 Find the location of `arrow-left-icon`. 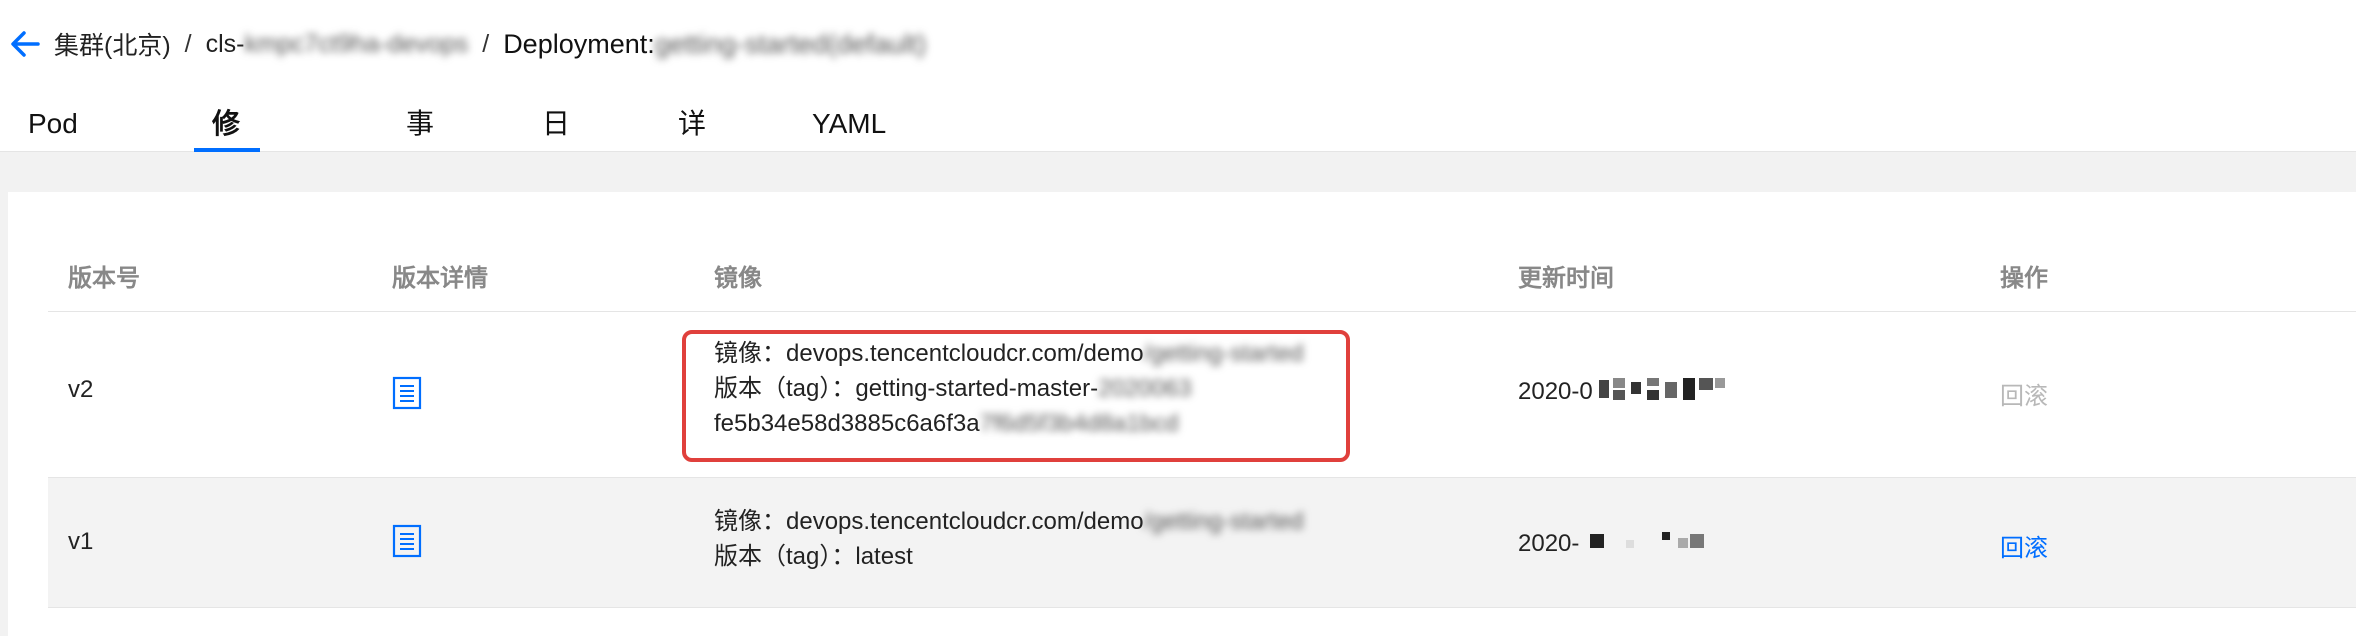

arrow-left-icon is located at coordinates (25, 44).